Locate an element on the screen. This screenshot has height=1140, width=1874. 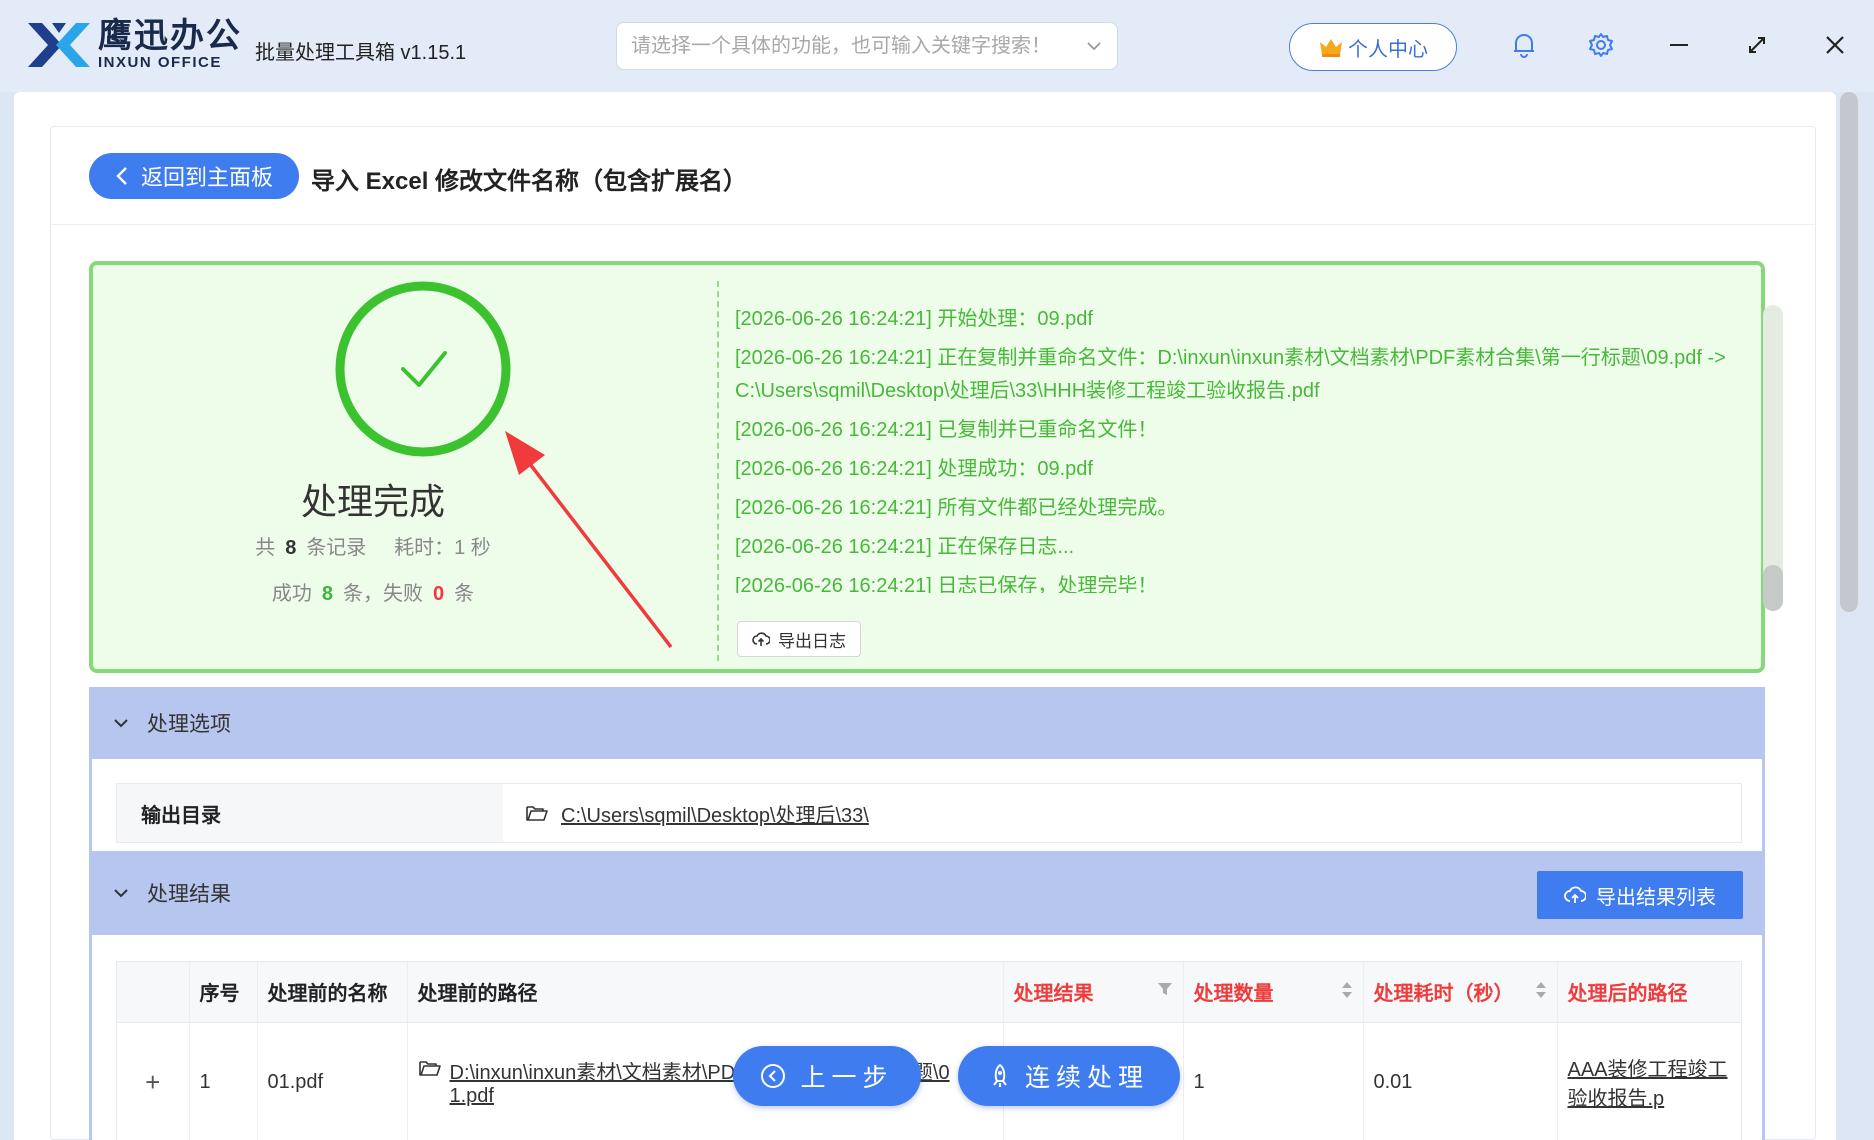
previous-step-button: 上一步 is located at coordinates (827, 1076).